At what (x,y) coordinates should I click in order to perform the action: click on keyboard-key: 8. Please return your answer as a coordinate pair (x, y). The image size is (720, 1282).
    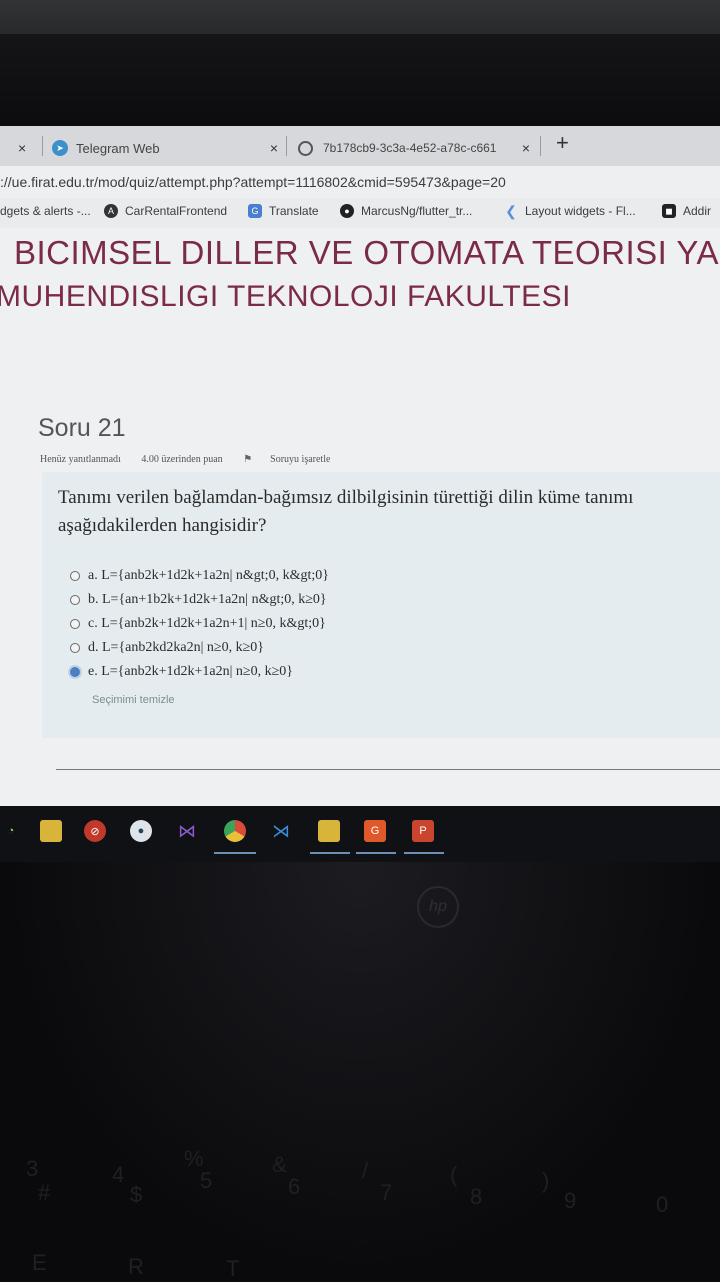
    Looking at the image, I should click on (476, 1196).